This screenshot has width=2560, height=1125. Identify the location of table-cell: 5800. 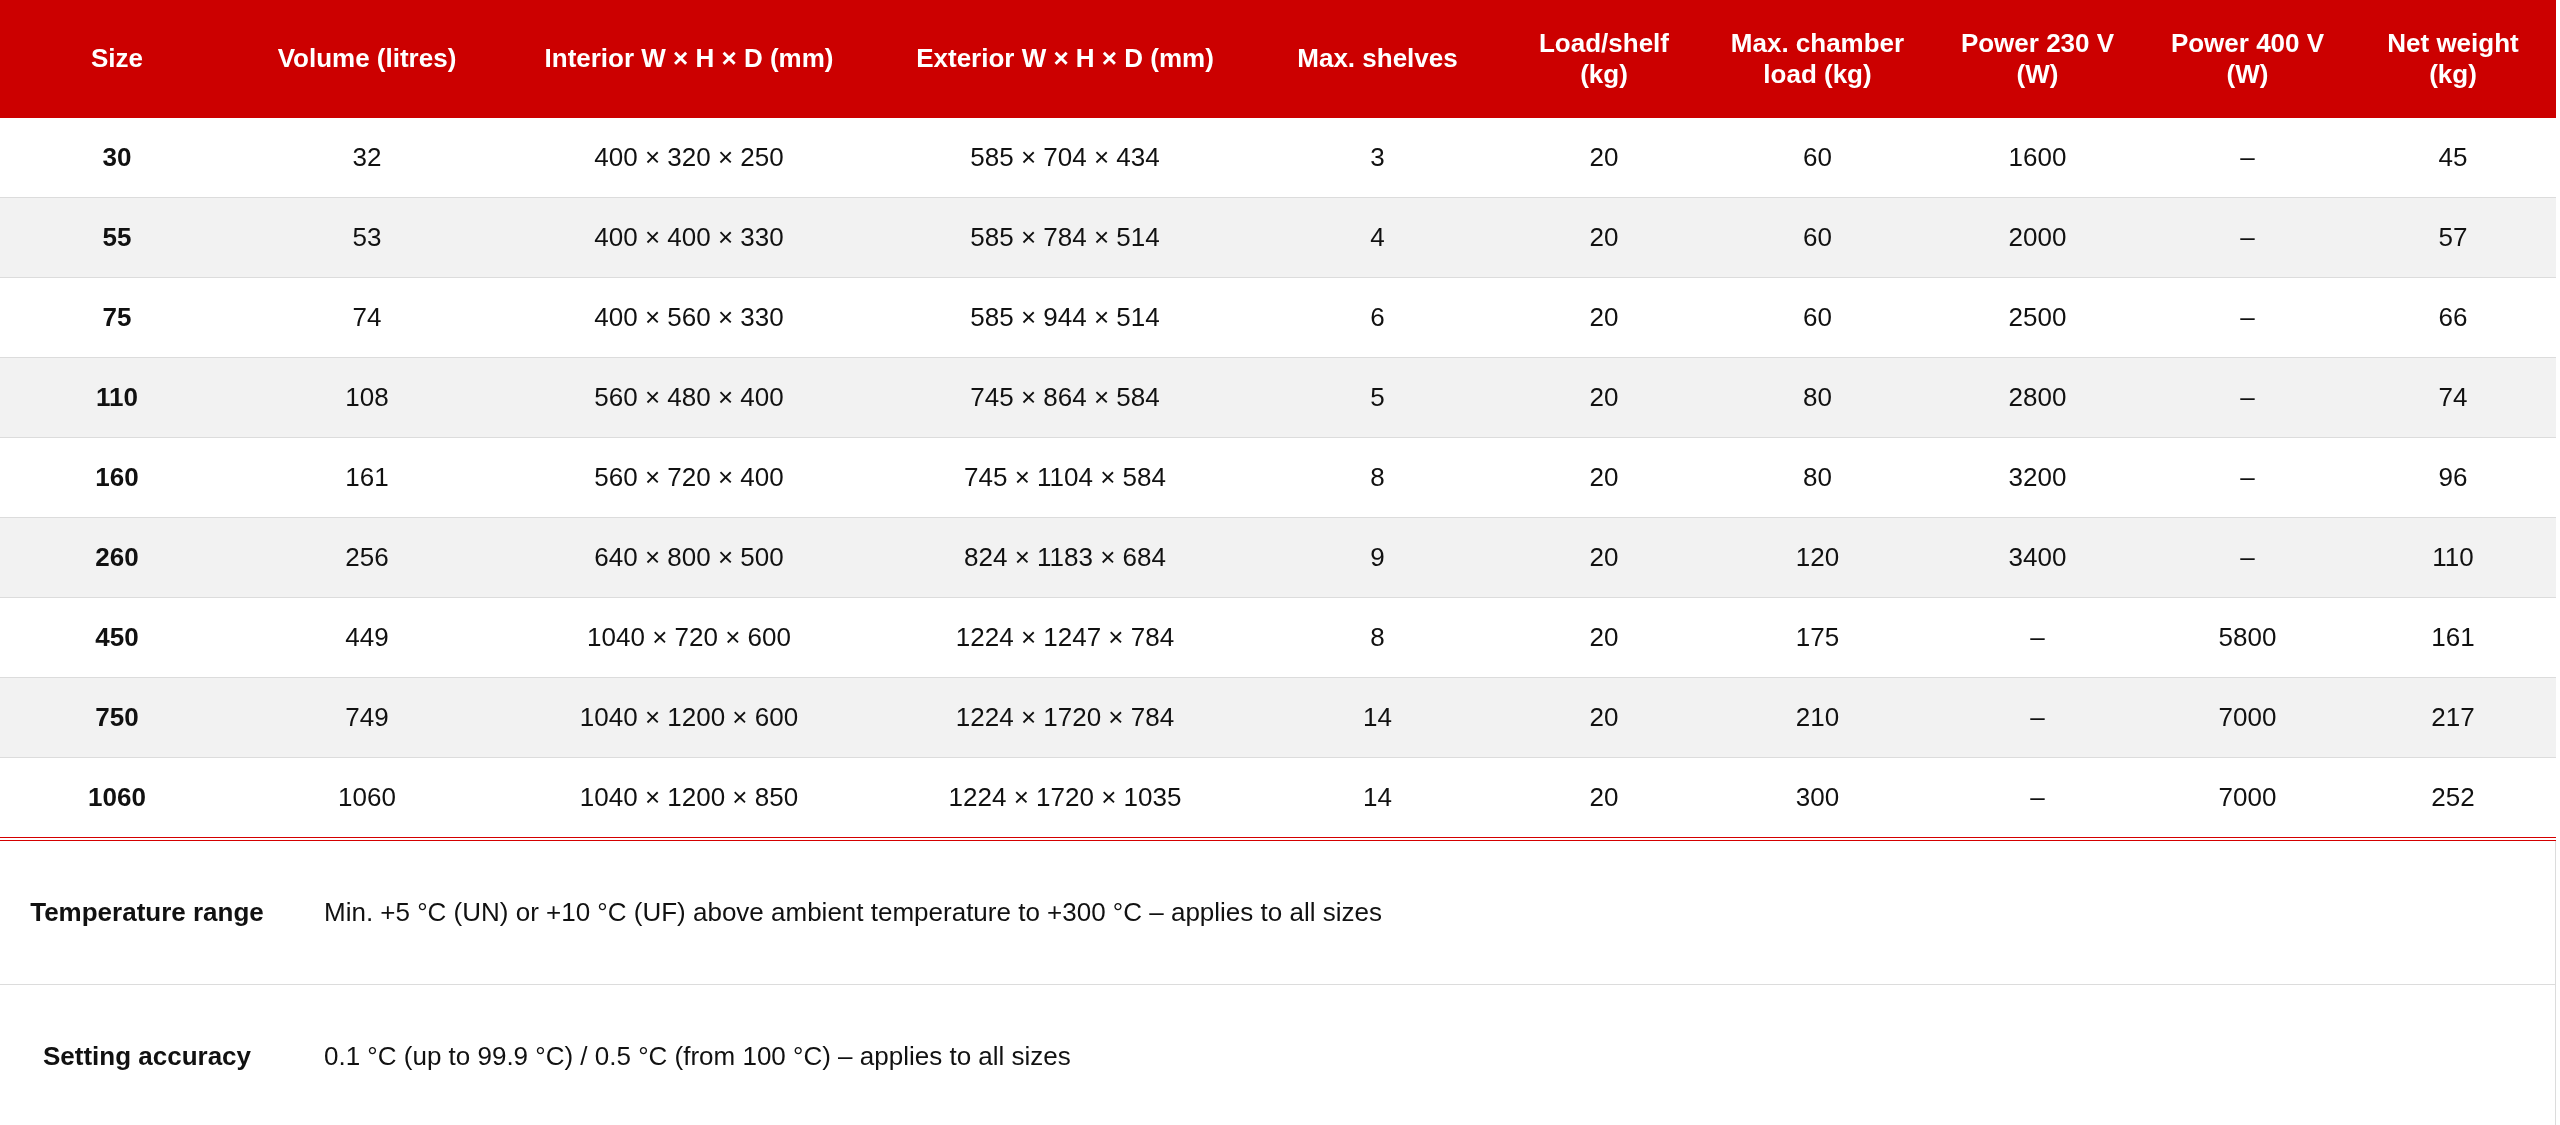
(2247, 637).